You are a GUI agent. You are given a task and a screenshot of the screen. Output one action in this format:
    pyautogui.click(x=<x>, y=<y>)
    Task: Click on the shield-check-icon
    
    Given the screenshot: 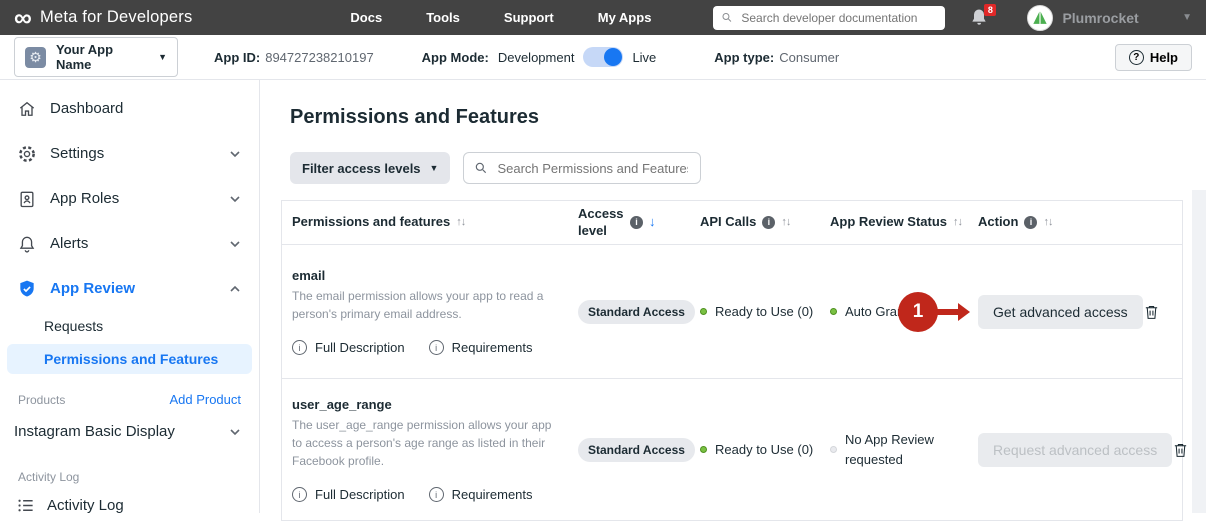 What is the action you would take?
    pyautogui.click(x=27, y=289)
    